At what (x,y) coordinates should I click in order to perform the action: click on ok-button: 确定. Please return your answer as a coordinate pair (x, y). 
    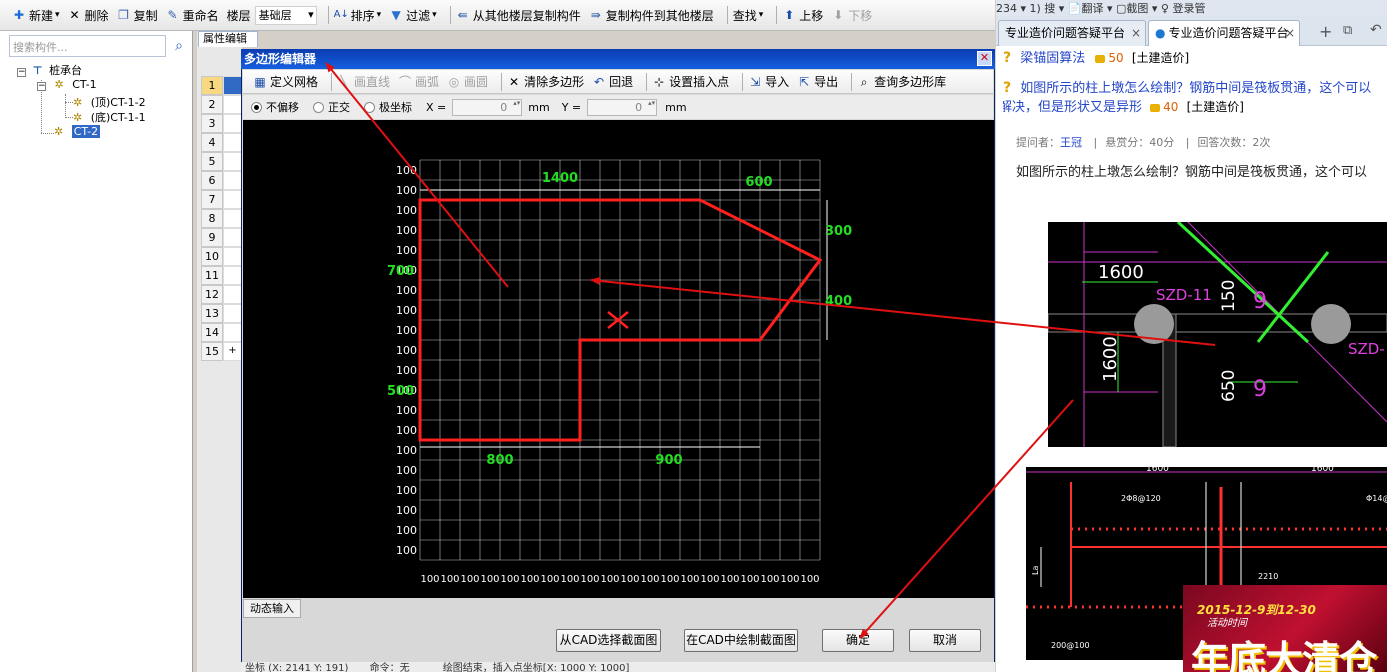
    Looking at the image, I should click on (858, 640).